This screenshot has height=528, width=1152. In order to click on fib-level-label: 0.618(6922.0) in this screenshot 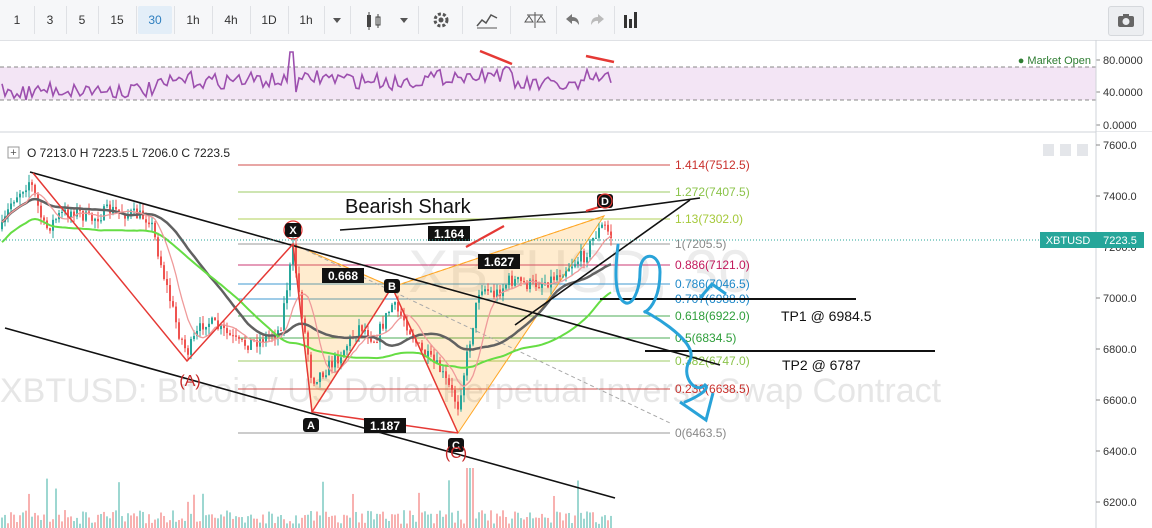, I will do `click(712, 316)`.